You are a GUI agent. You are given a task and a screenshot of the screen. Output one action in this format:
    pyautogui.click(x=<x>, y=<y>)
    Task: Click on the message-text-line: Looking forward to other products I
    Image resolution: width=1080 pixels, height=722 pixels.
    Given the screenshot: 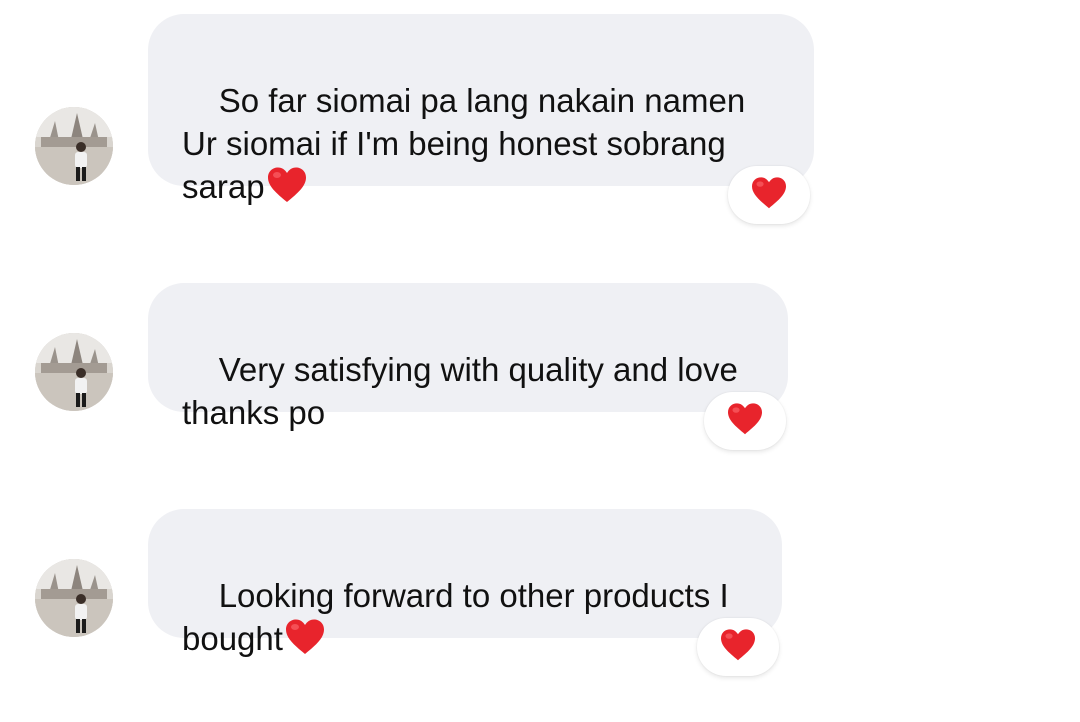 What is the action you would take?
    pyautogui.click(x=473, y=595)
    